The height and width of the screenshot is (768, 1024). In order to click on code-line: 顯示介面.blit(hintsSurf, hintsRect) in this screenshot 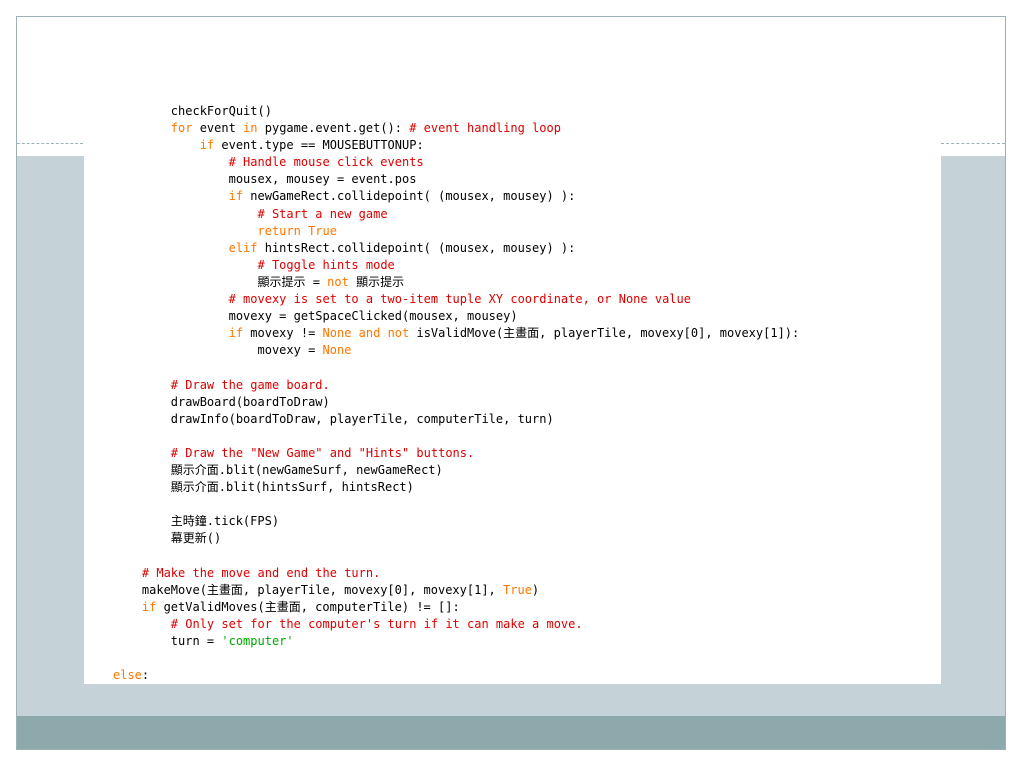, I will do `click(456, 487)`.